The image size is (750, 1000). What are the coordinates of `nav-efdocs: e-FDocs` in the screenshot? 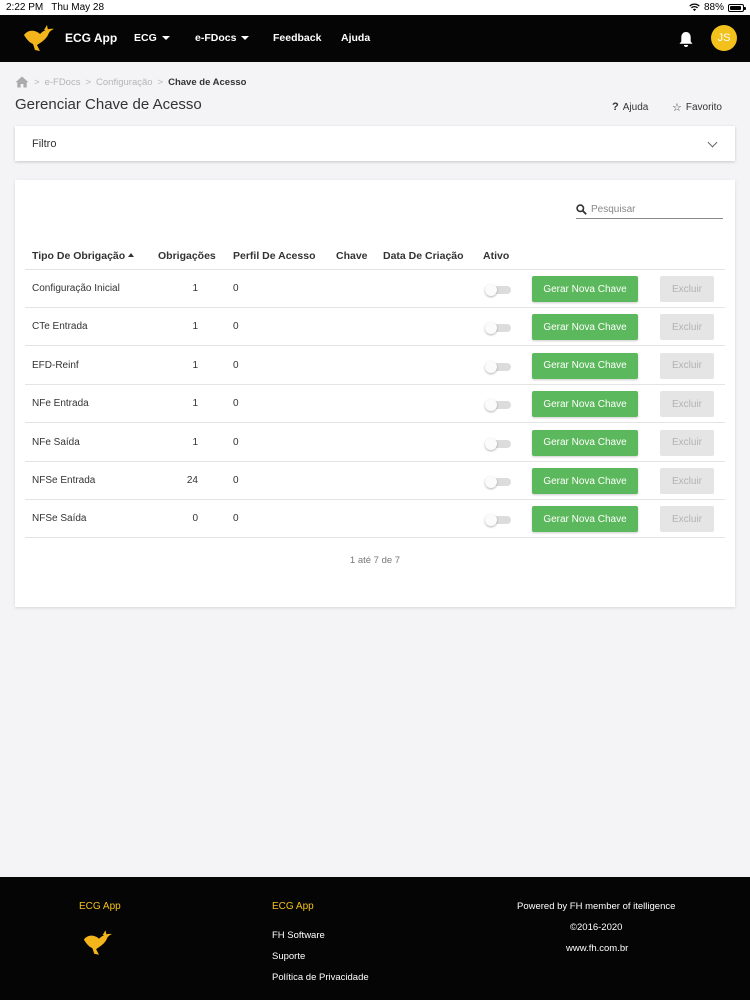 It's located at (222, 38).